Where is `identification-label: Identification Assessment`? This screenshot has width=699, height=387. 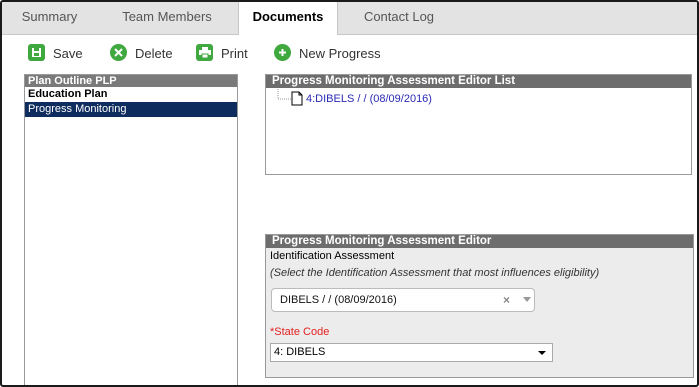
identification-label: Identification Assessment is located at coordinates (332, 256).